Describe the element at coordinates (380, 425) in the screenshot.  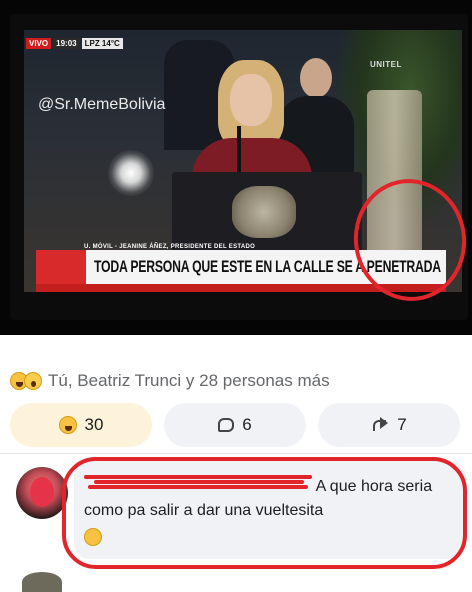
I see `share-icon` at that location.